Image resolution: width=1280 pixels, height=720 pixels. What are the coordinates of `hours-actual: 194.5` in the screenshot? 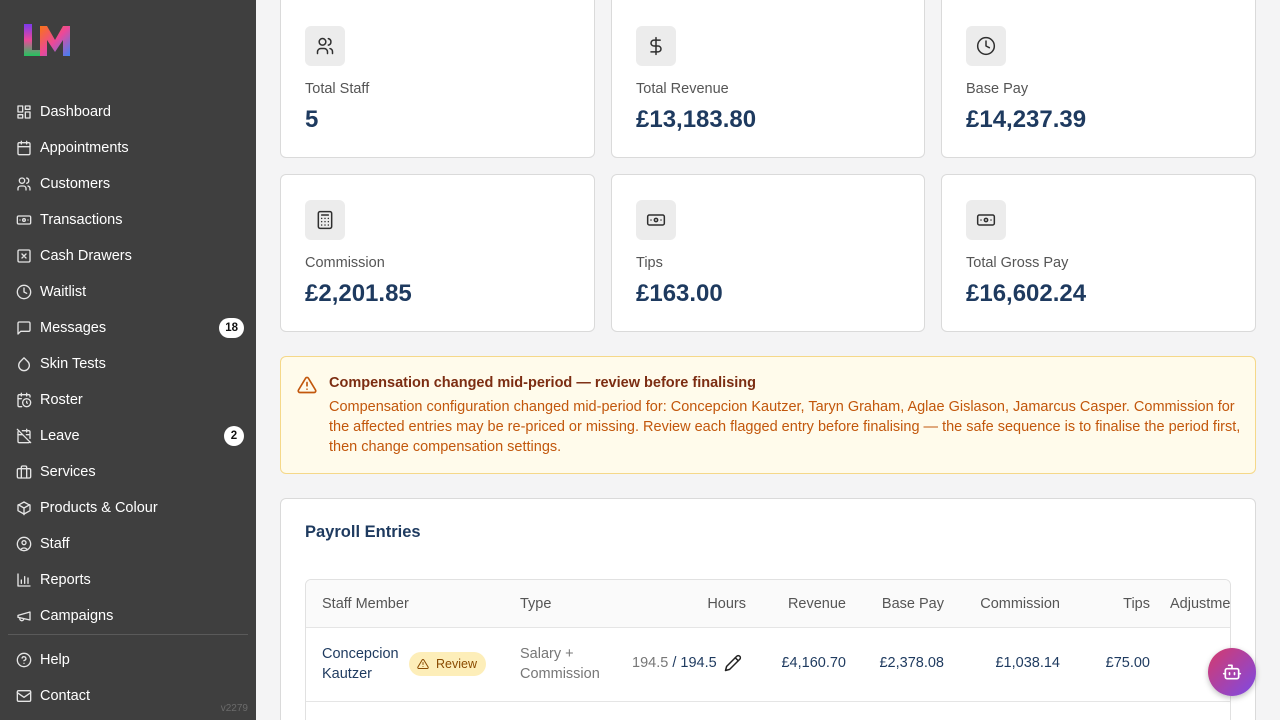 It's located at (650, 663).